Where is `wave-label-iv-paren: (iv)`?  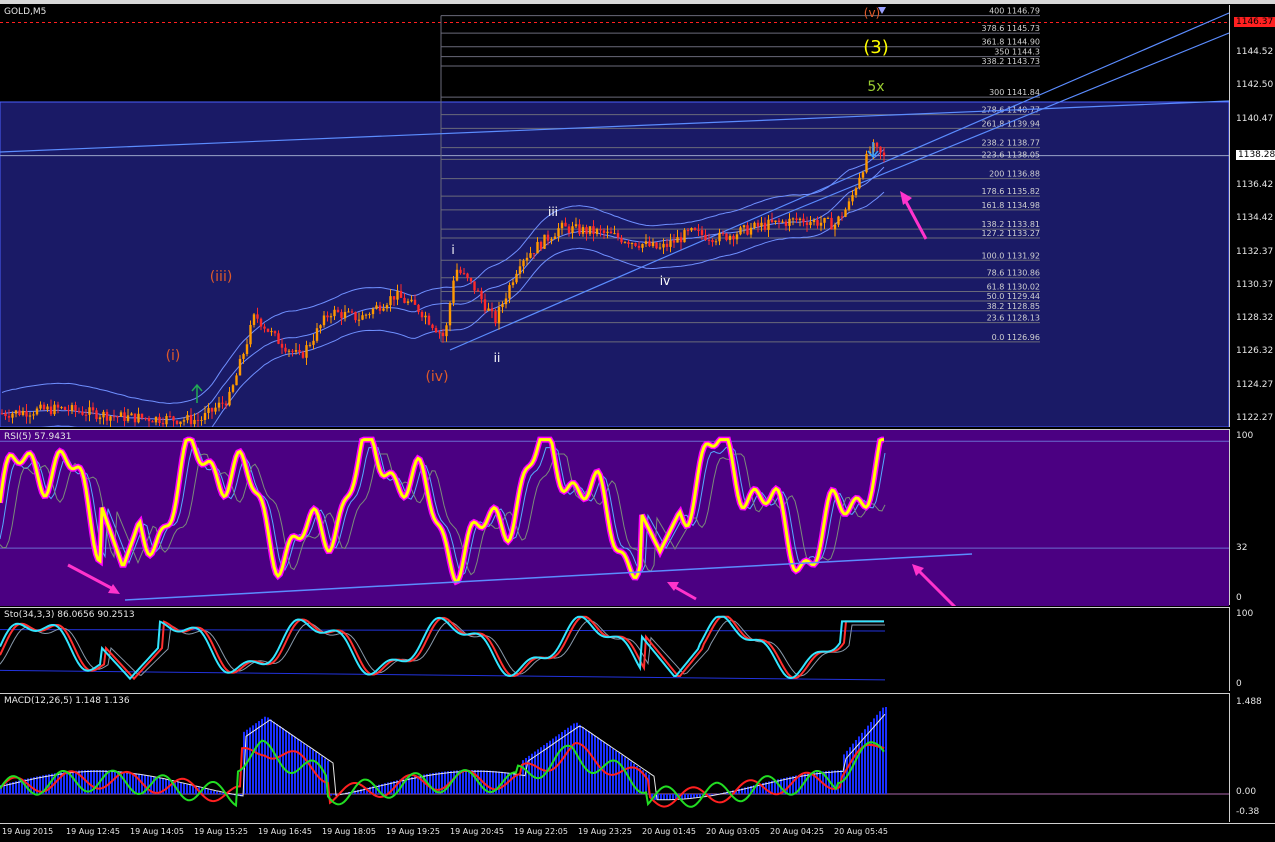
wave-label-iv-paren: (iv) is located at coordinates (436, 377).